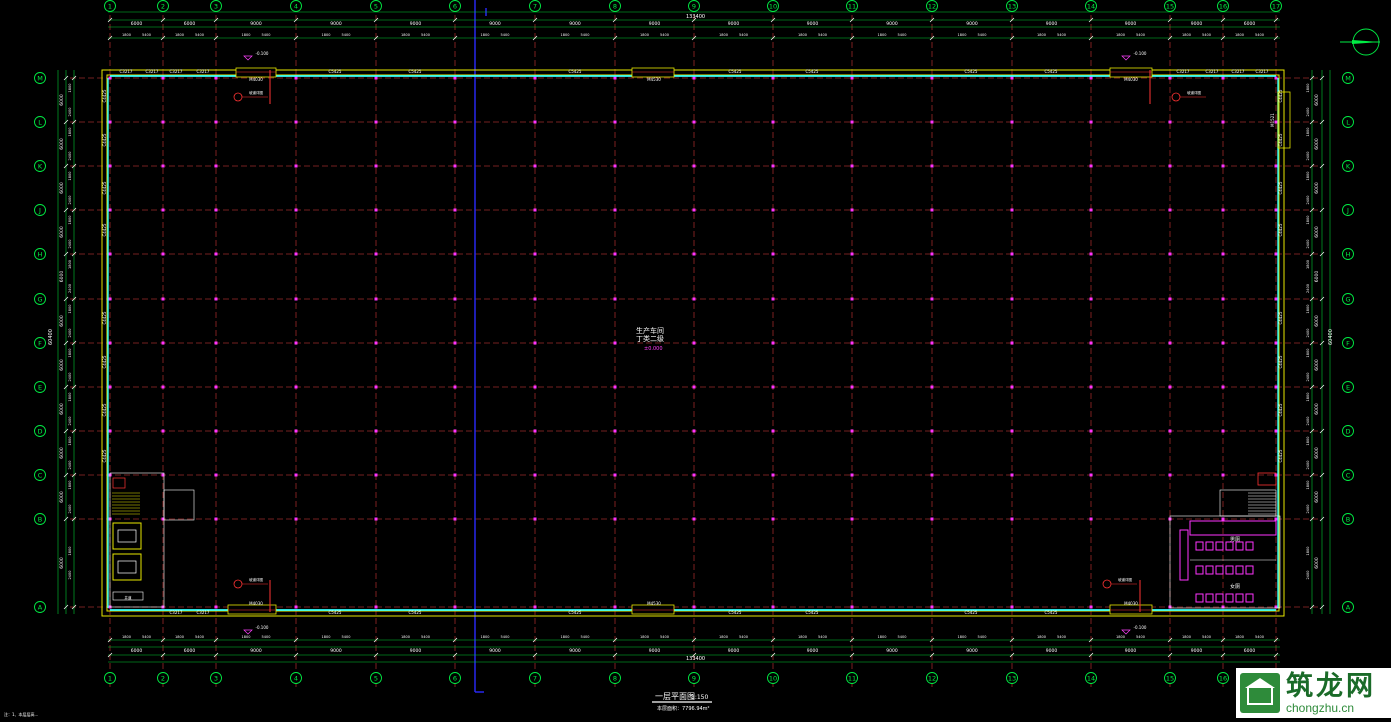  Describe the element at coordinates (1308, 333) in the screenshot. I see `subspan-right-b-5: 2400` at that location.